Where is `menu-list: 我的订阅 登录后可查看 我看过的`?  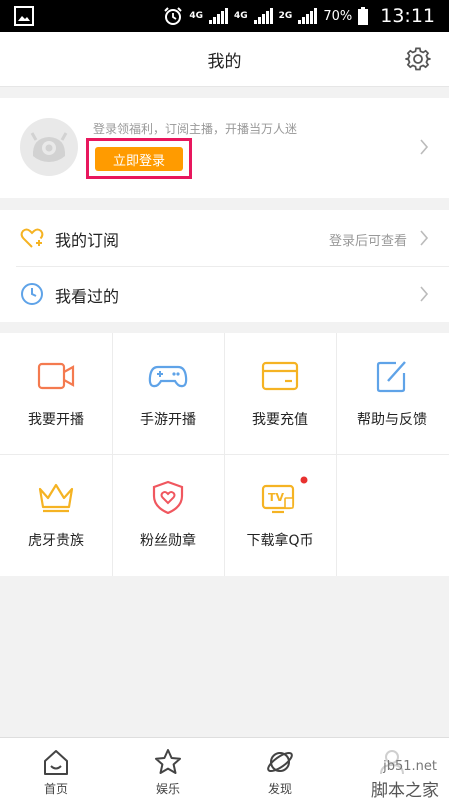
menu-list: 我的订阅 登录后可查看 我看过的 is located at coordinates (224, 266).